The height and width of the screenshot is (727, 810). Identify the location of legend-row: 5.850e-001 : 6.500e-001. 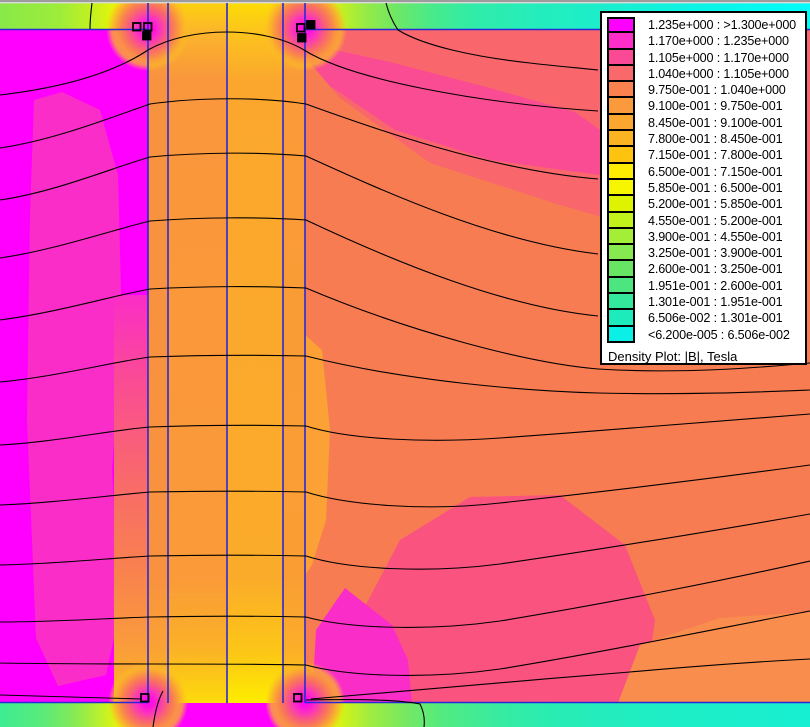
(706, 187).